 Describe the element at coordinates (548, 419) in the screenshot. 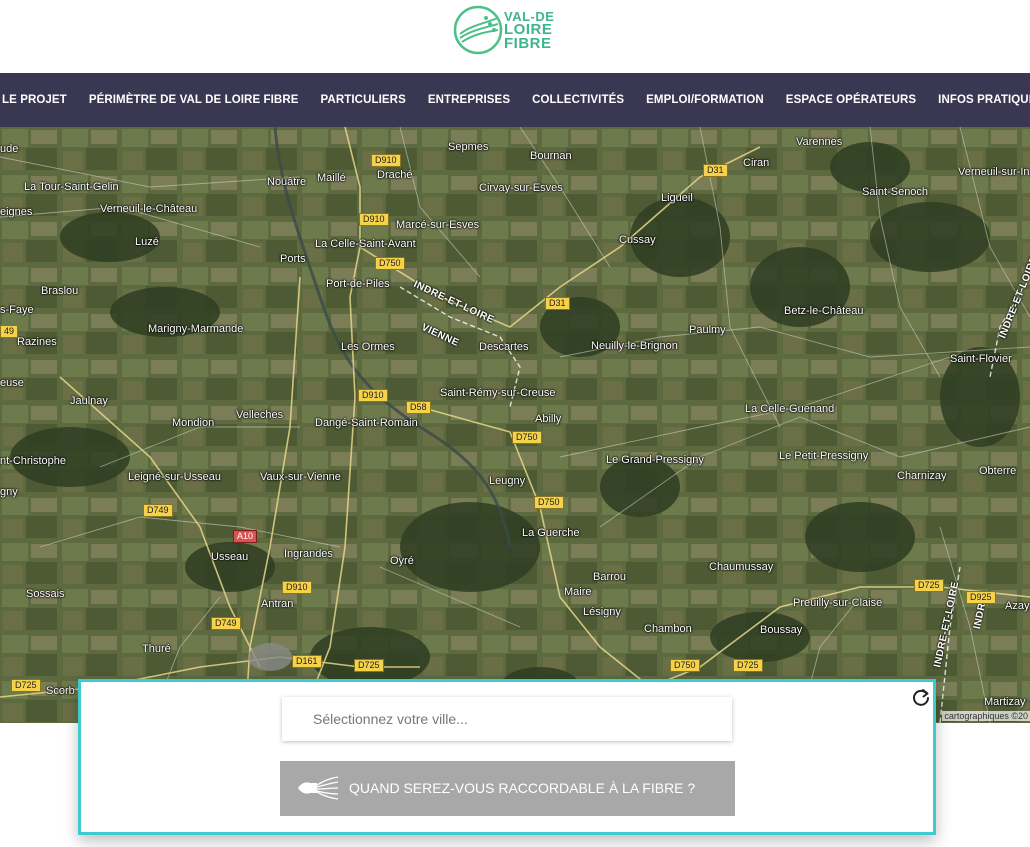

I see `map-label: Abilly` at that location.